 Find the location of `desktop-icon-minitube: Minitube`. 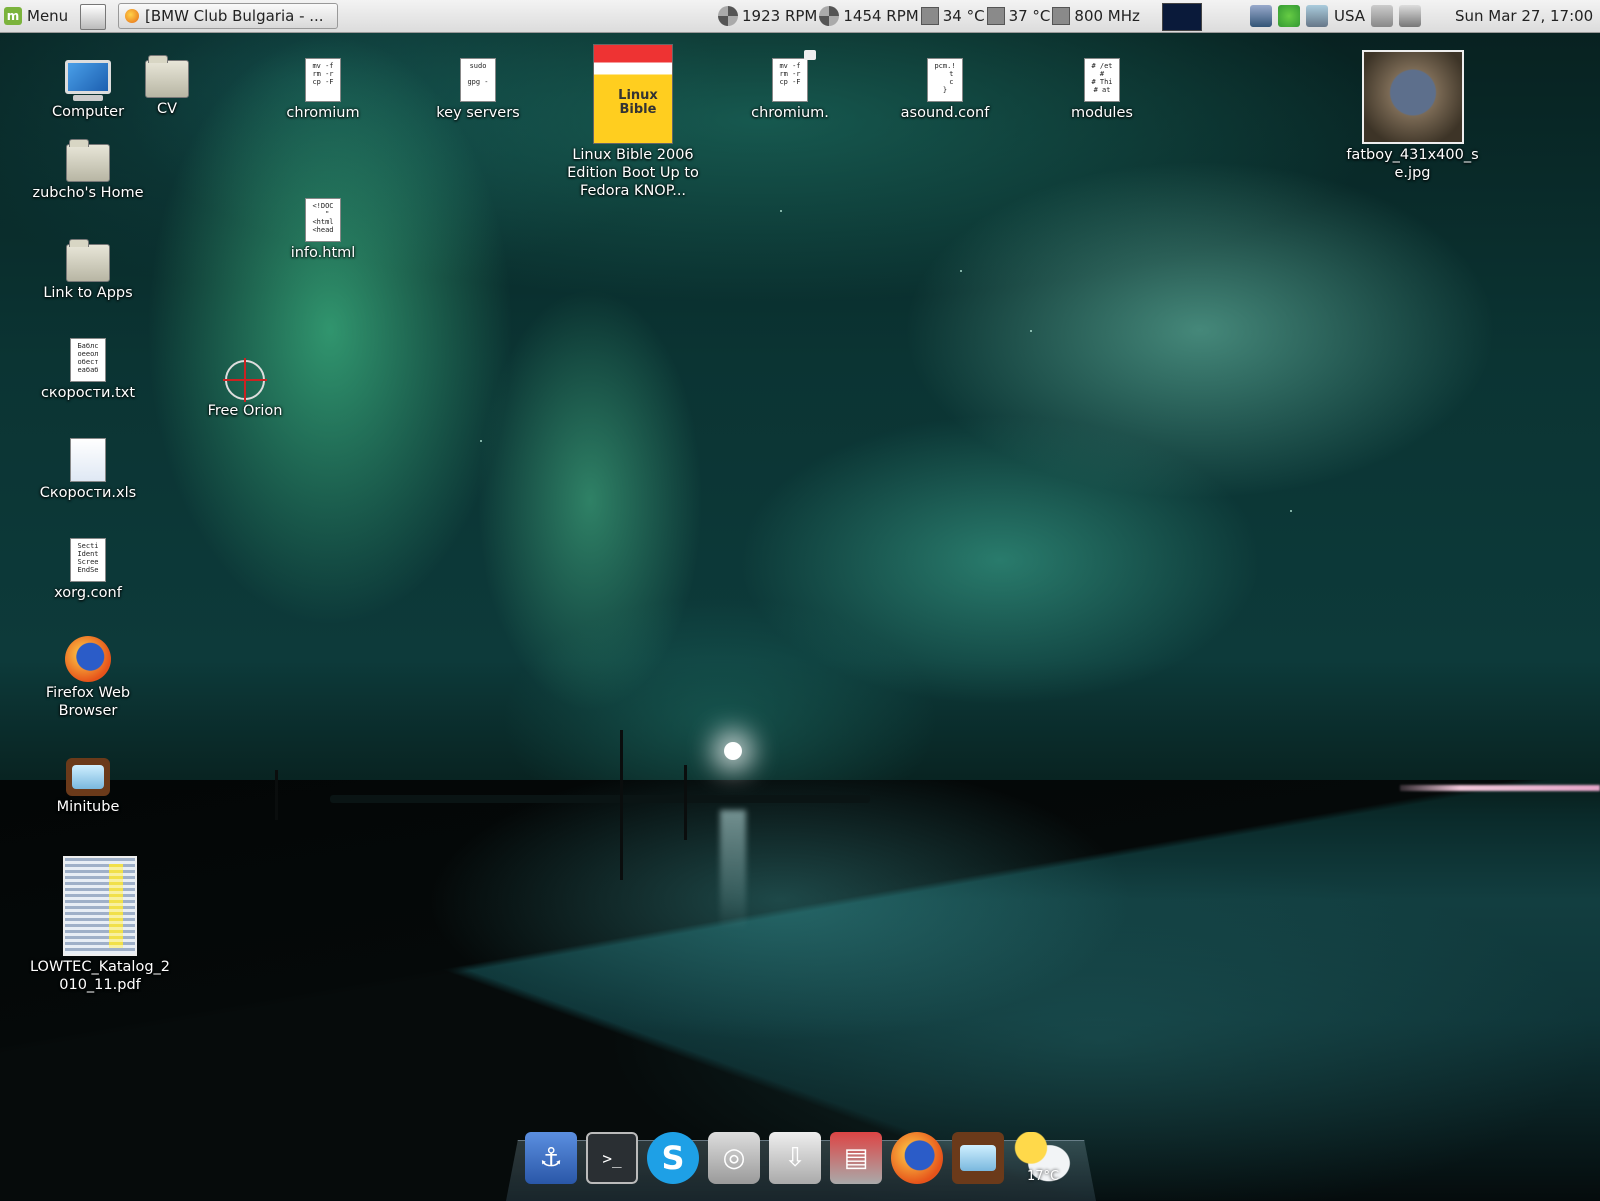

desktop-icon-minitube: Minitube is located at coordinates (88, 787).